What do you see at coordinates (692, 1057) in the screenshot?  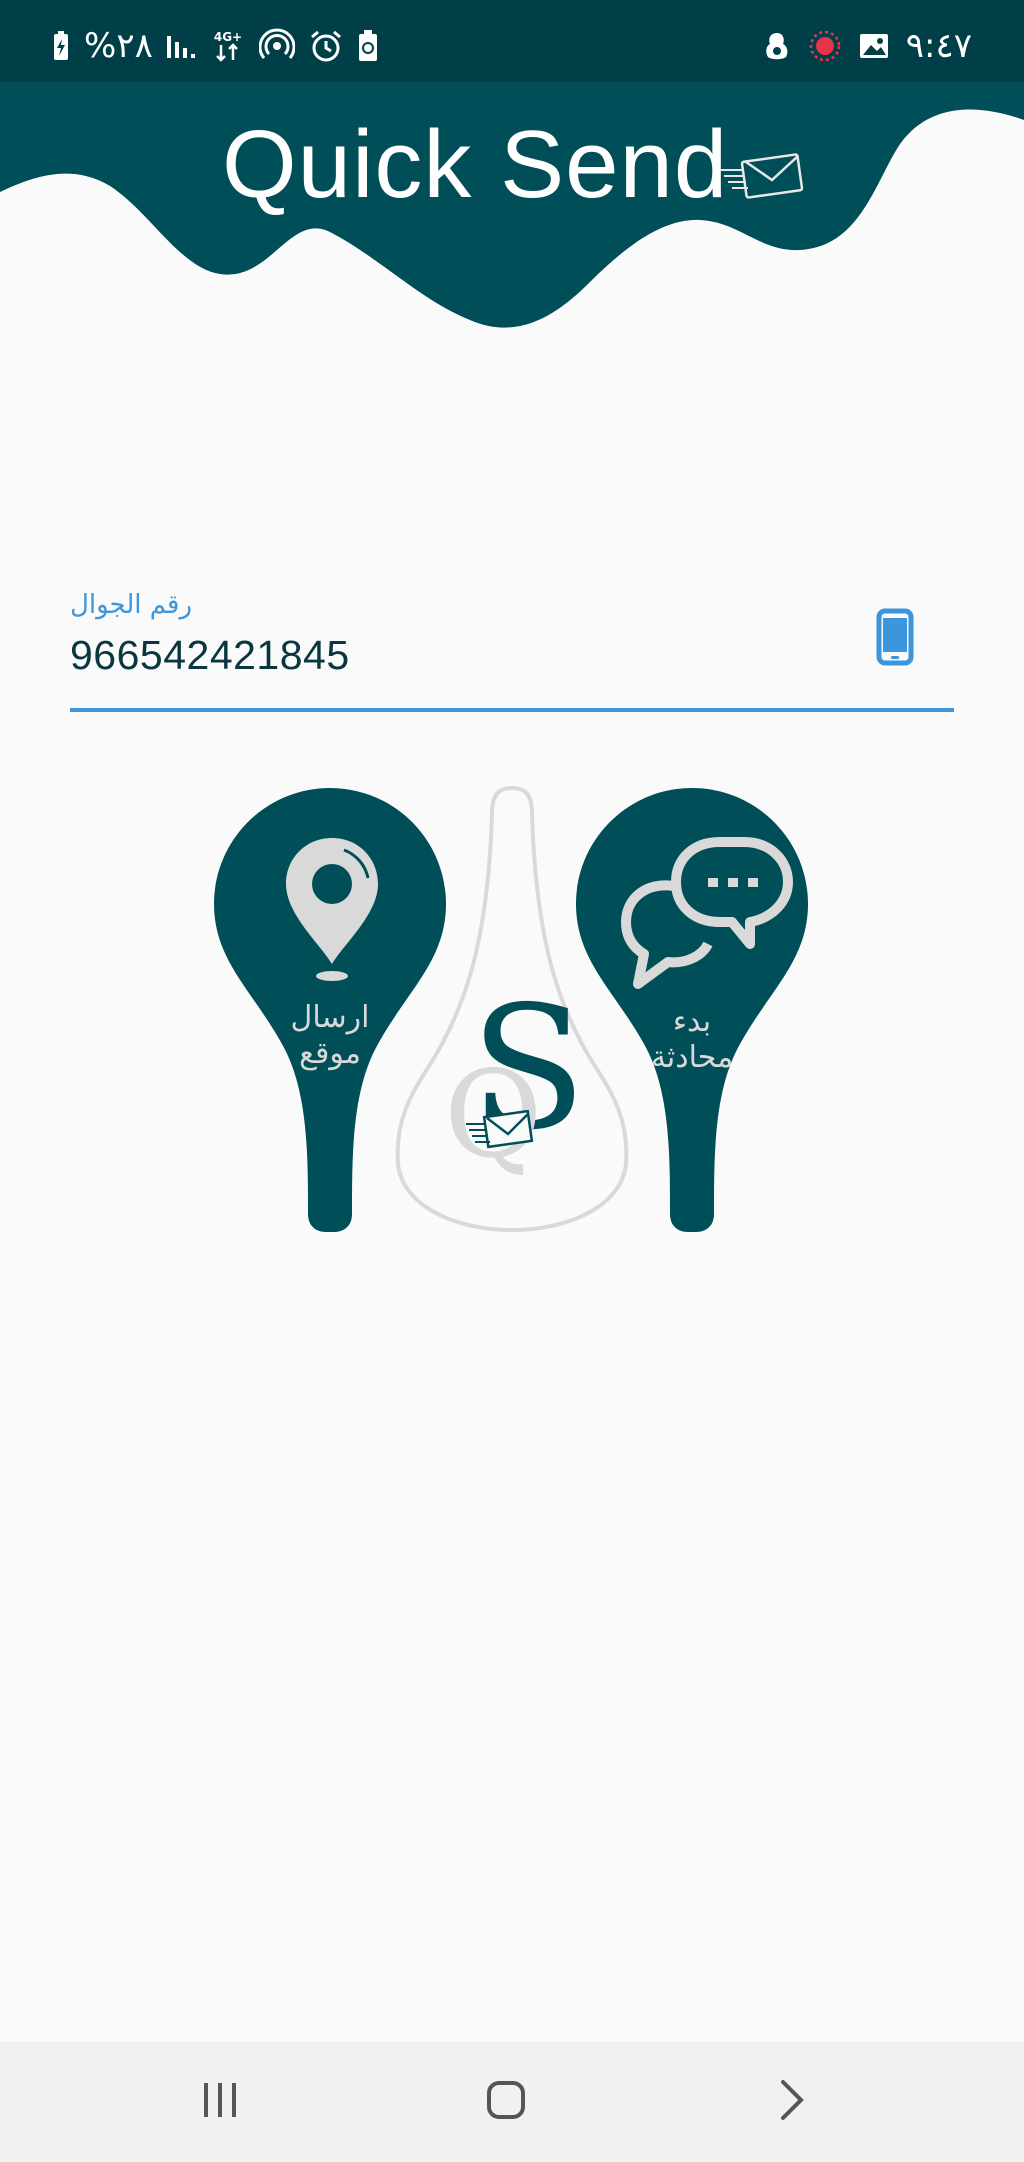 I see `start-chat-line2: محادثة` at bounding box center [692, 1057].